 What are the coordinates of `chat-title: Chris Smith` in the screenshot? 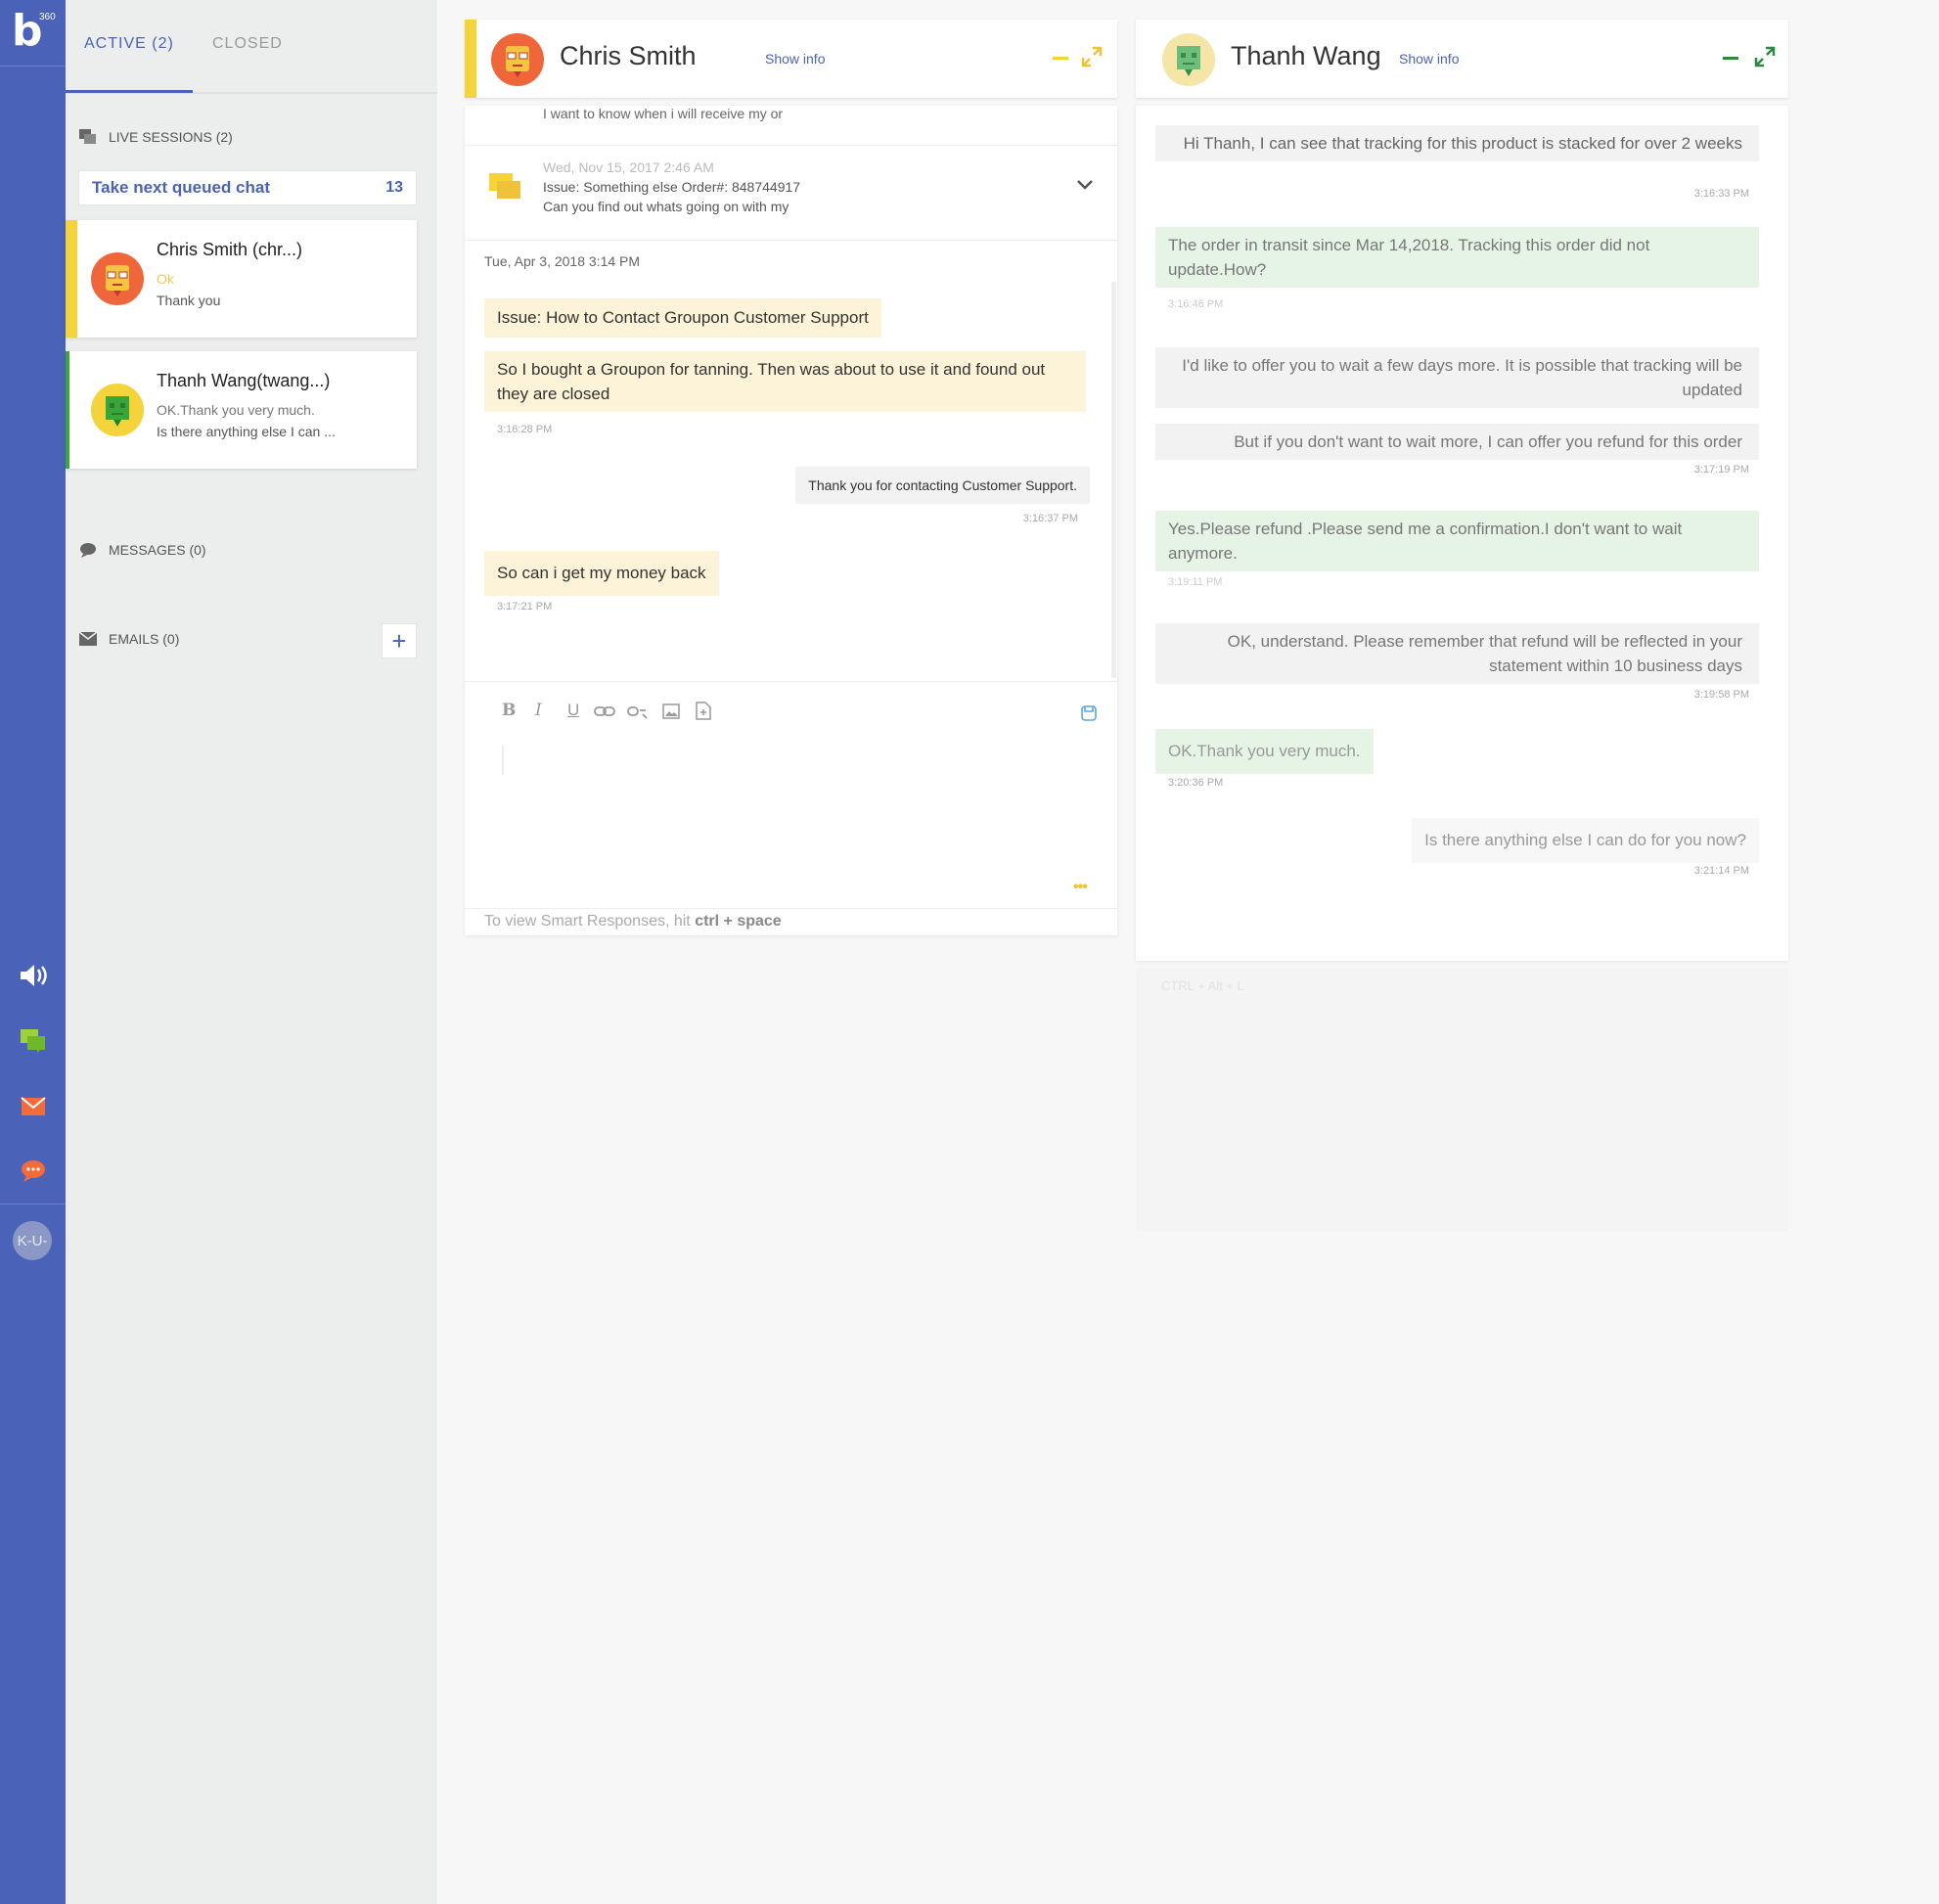 It's located at (628, 55).